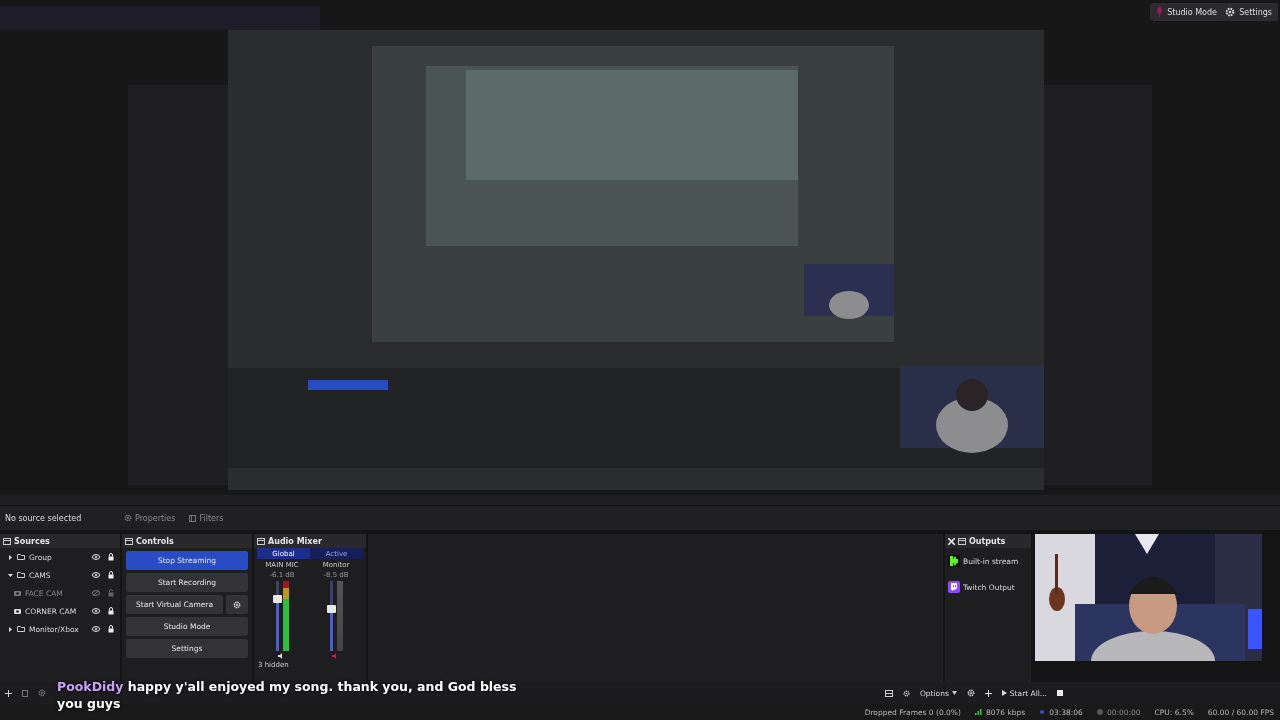 The height and width of the screenshot is (720, 1280). Describe the element at coordinates (987, 541) in the screenshot. I see `panel-title: Outputs` at that location.